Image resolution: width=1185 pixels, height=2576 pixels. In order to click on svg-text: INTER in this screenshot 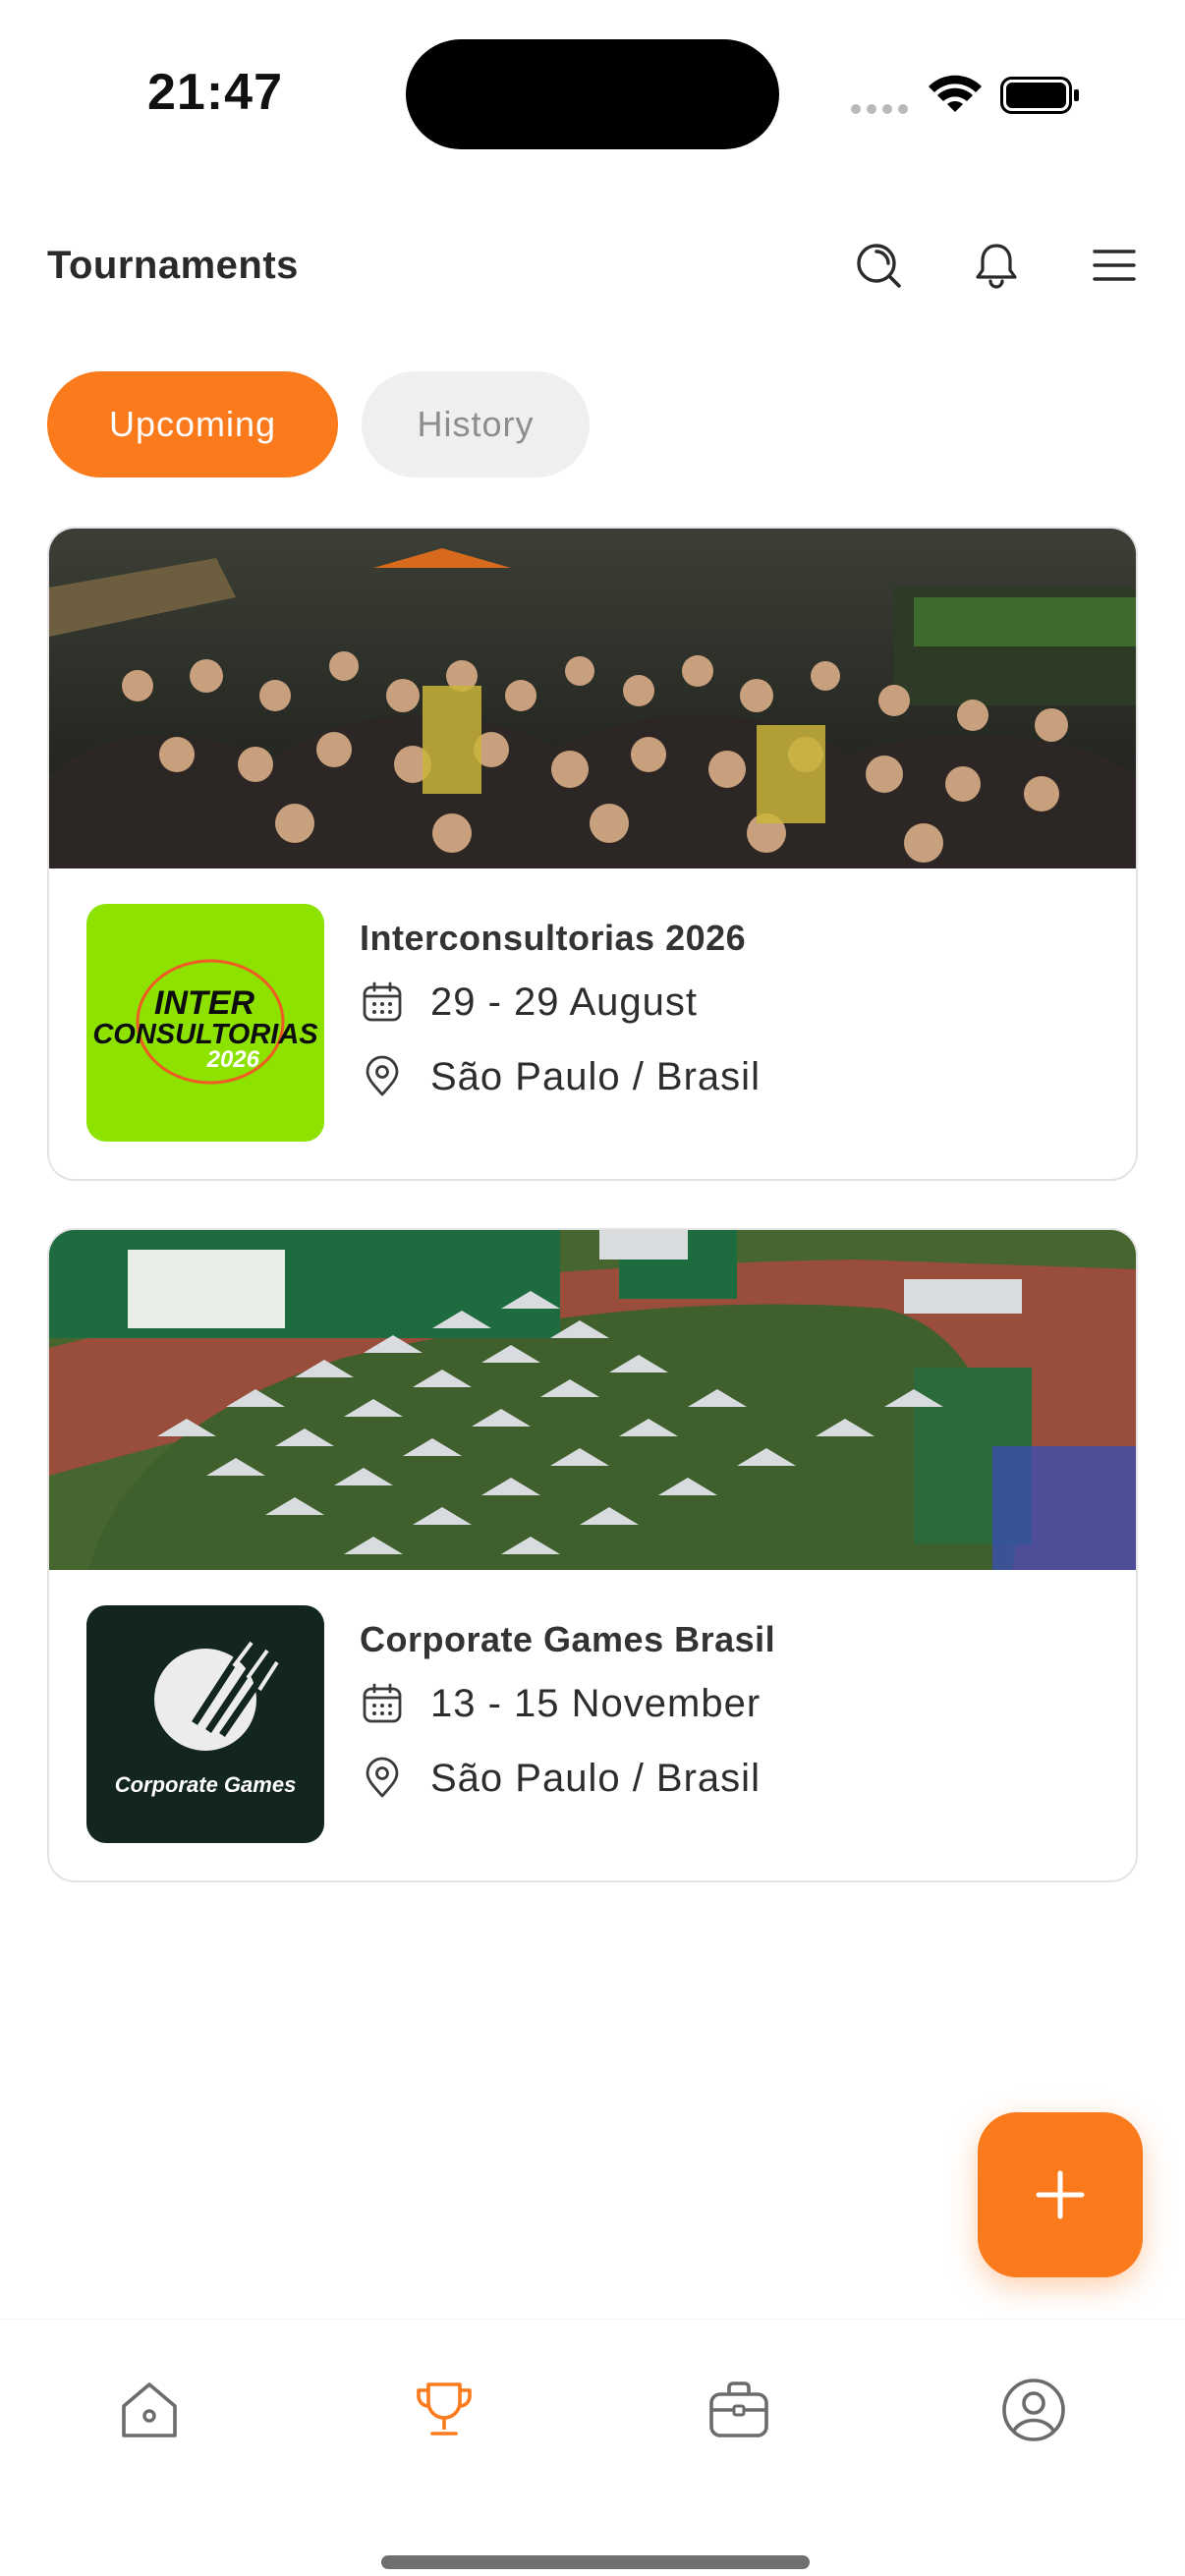, I will do `click(204, 1003)`.